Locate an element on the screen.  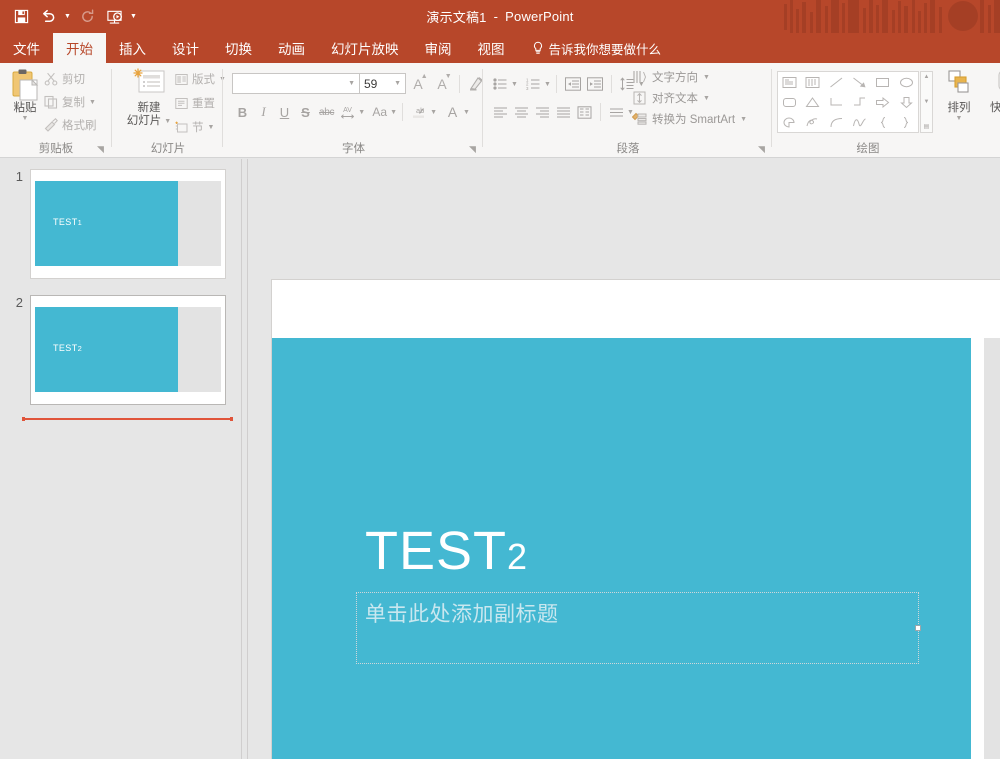
font-name-dropdown-icon: ▼ is located at coordinates (351, 83).